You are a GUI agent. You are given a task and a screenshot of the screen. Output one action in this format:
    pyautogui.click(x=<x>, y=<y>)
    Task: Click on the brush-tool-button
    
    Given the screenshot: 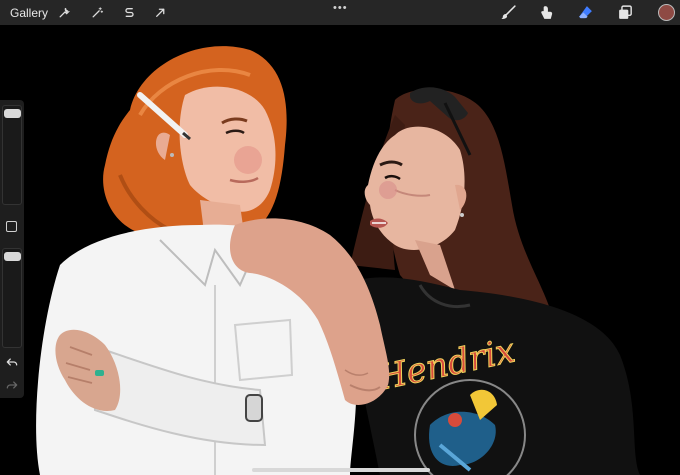 What is the action you would take?
    pyautogui.click(x=508, y=12)
    